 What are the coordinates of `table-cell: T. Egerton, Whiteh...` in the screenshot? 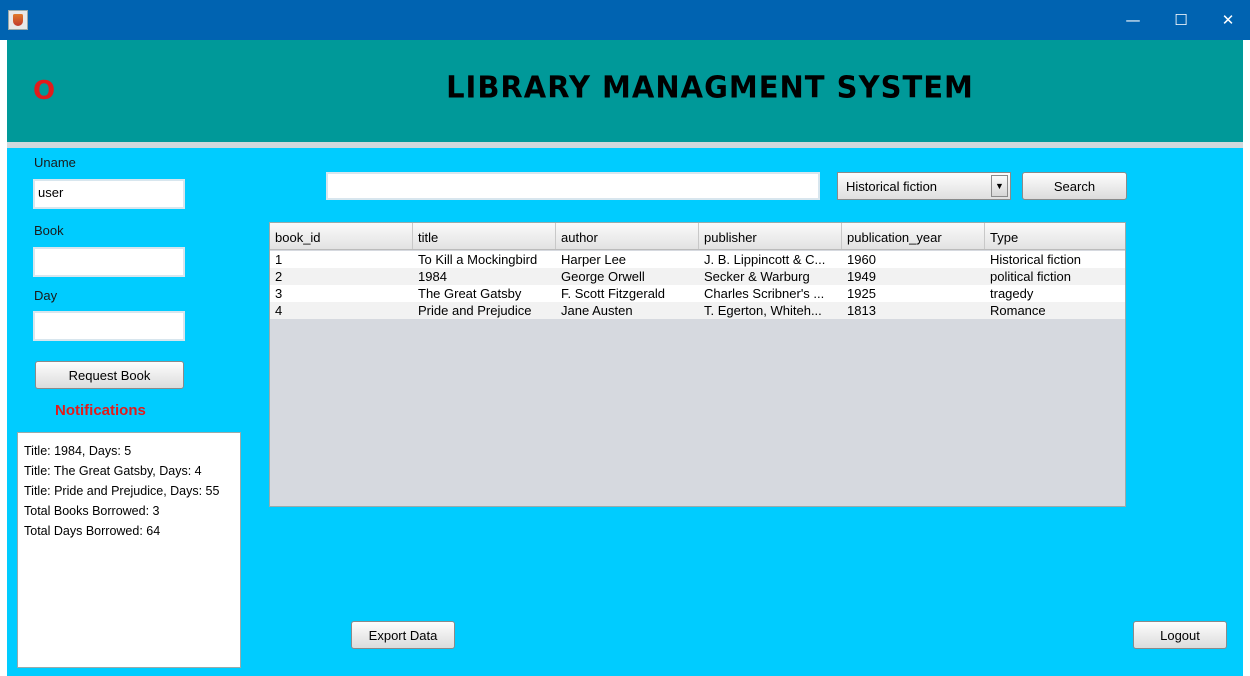 It's located at (763, 310).